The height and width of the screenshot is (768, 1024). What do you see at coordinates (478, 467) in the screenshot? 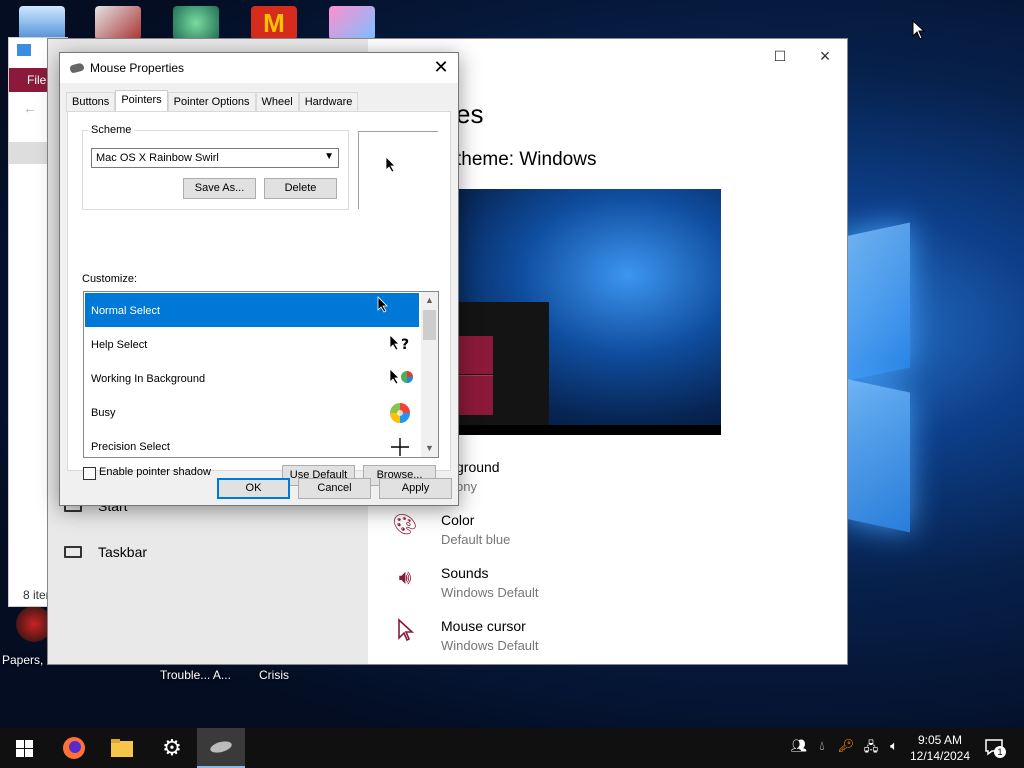
I see `background-title: ground` at bounding box center [478, 467].